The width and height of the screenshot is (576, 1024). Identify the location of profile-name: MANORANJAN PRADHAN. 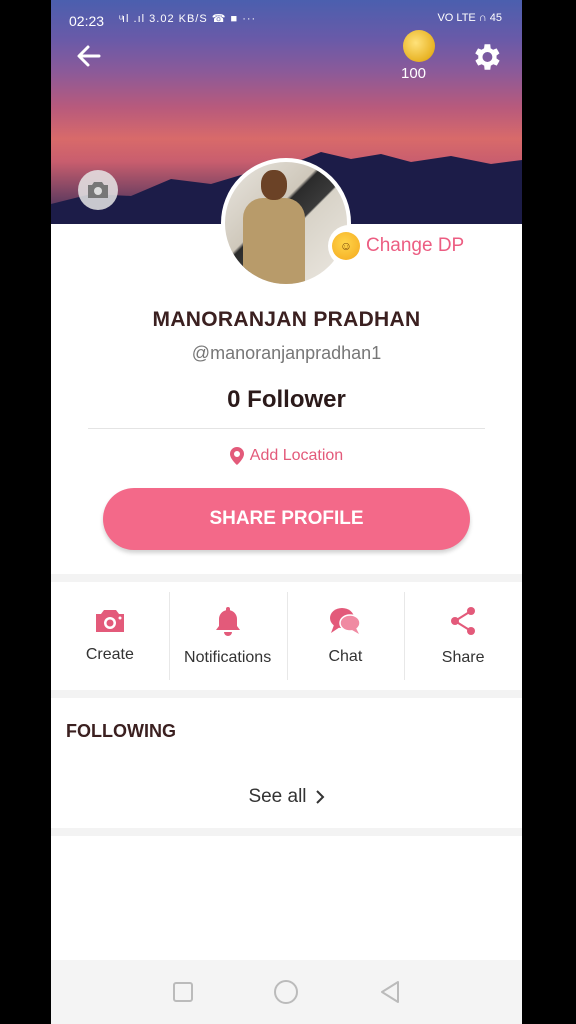
(286, 319).